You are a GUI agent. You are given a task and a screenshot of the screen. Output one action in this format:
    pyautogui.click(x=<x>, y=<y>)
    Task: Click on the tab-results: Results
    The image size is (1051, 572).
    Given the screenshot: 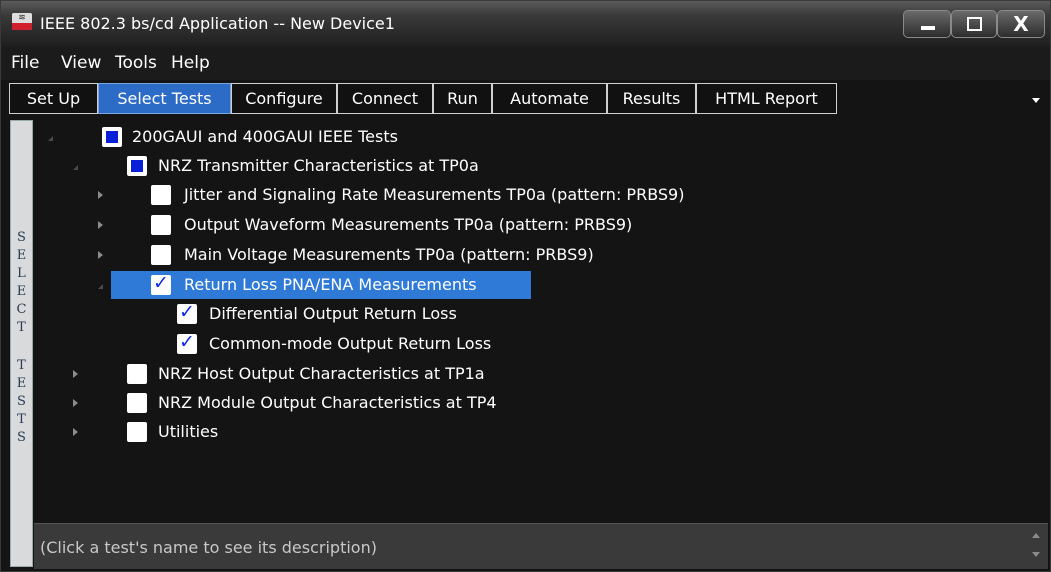 What is the action you would take?
    pyautogui.click(x=651, y=98)
    